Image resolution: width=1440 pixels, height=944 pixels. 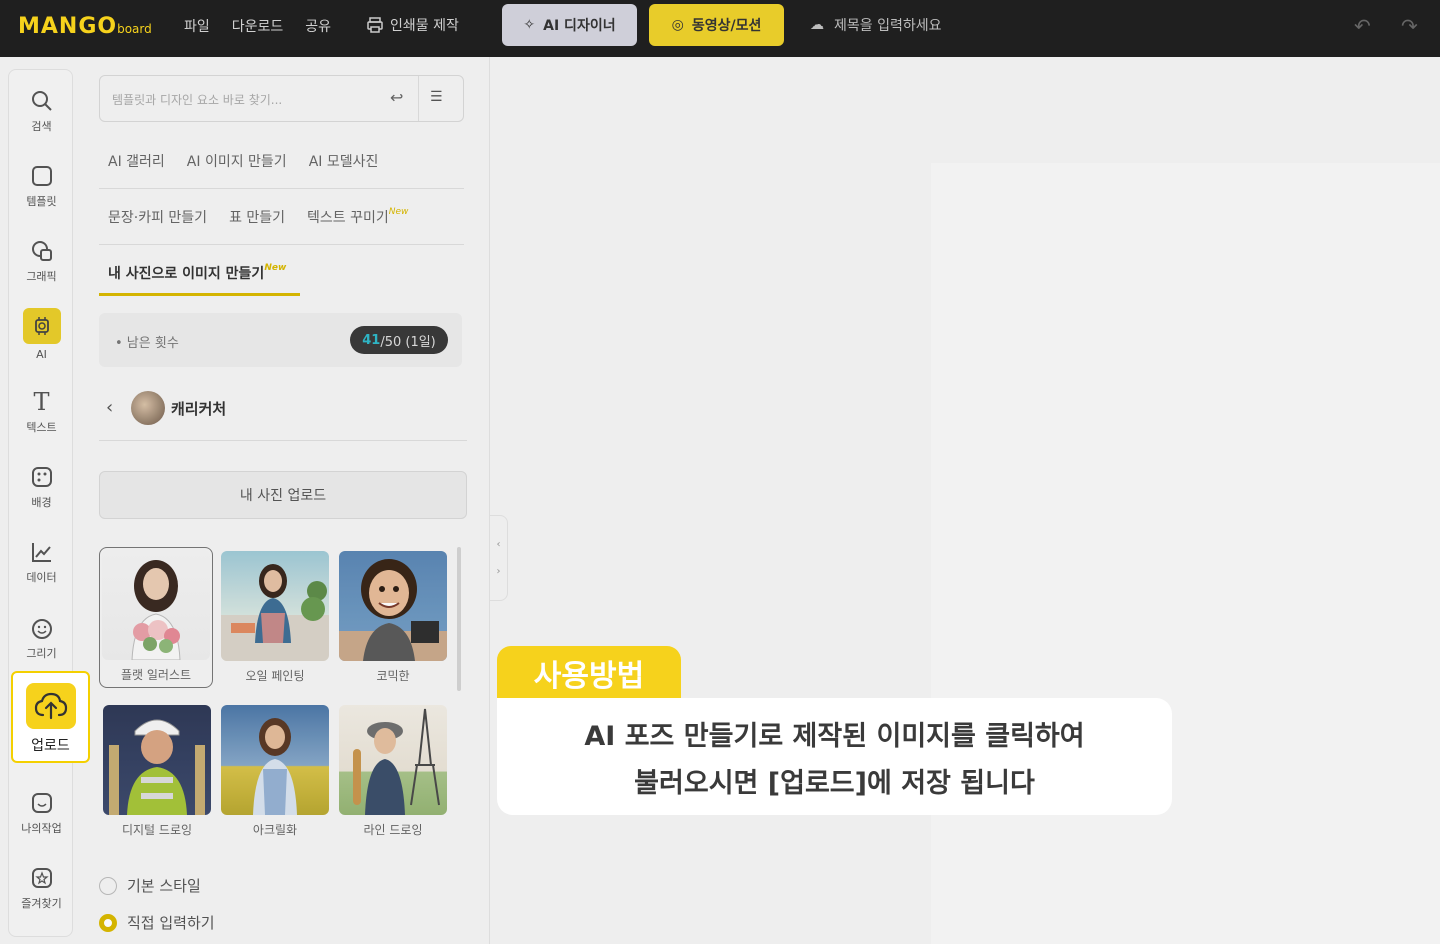 I want to click on video-motion-label: 동영상/모션, so click(x=726, y=26).